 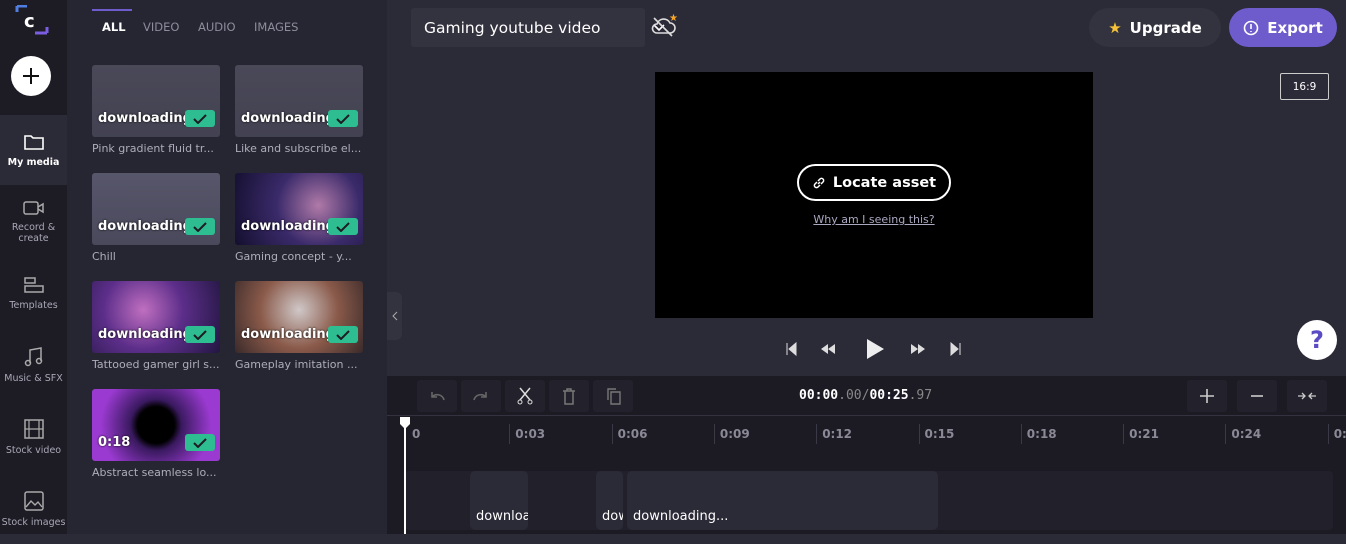 I want to click on locate-asset-label: Locate asset, so click(x=884, y=182).